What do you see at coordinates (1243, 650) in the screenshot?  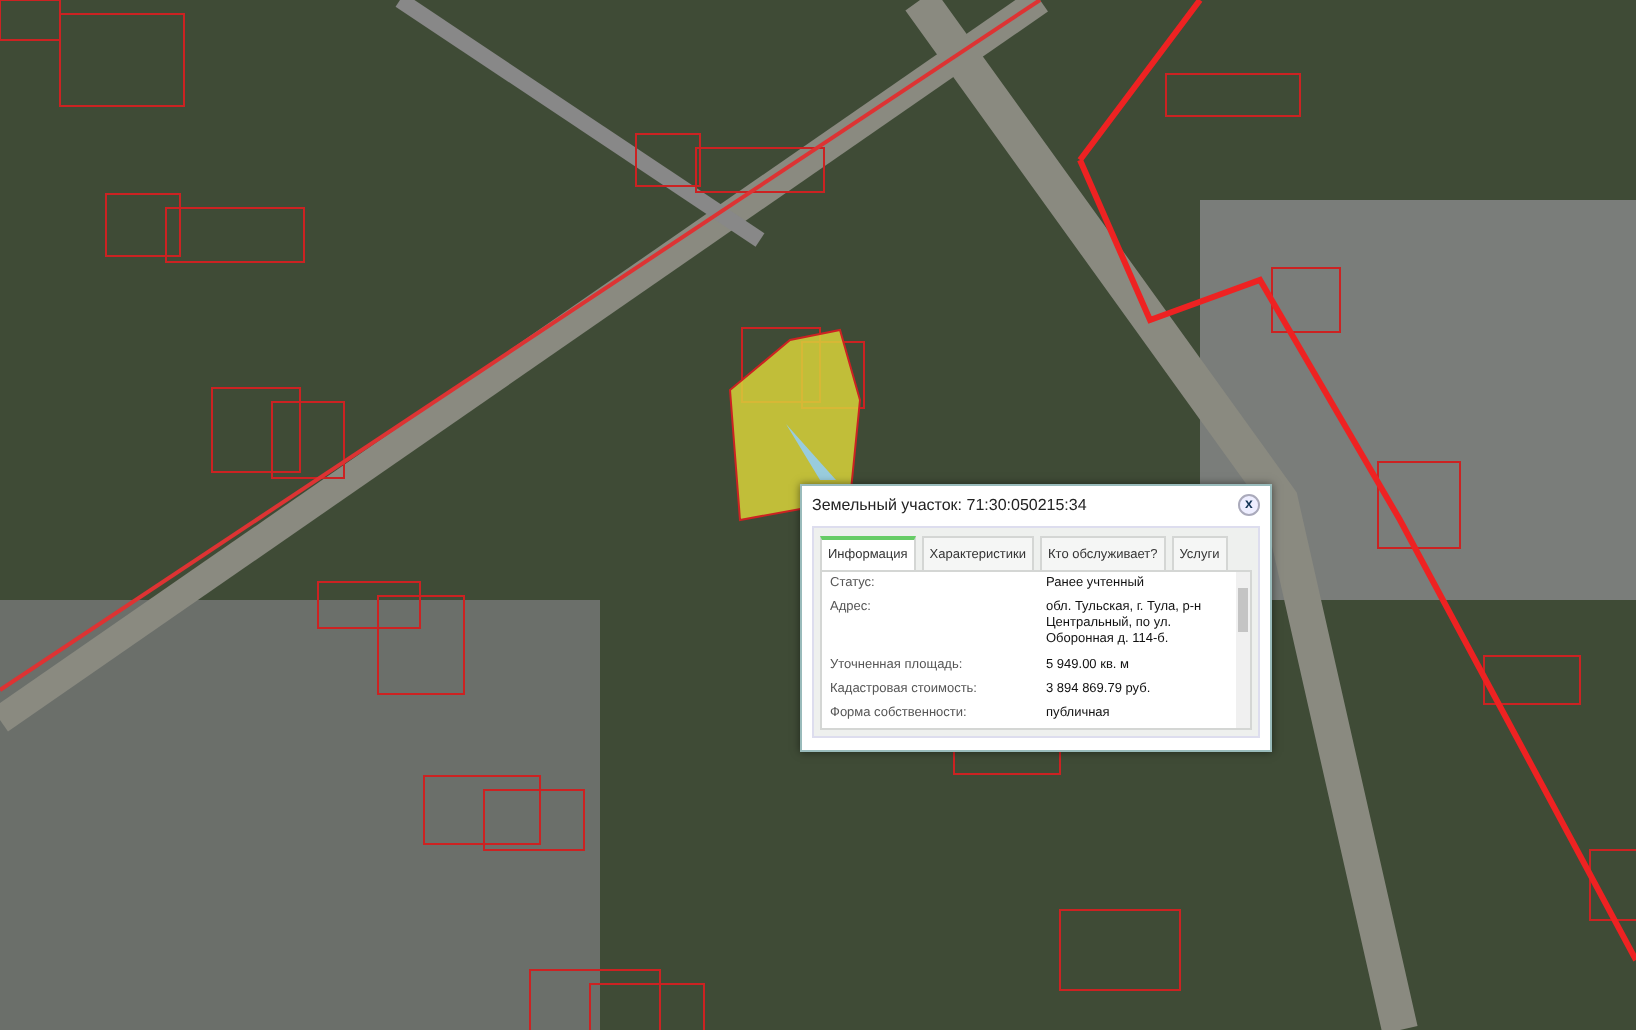 I see `scrollbar` at bounding box center [1243, 650].